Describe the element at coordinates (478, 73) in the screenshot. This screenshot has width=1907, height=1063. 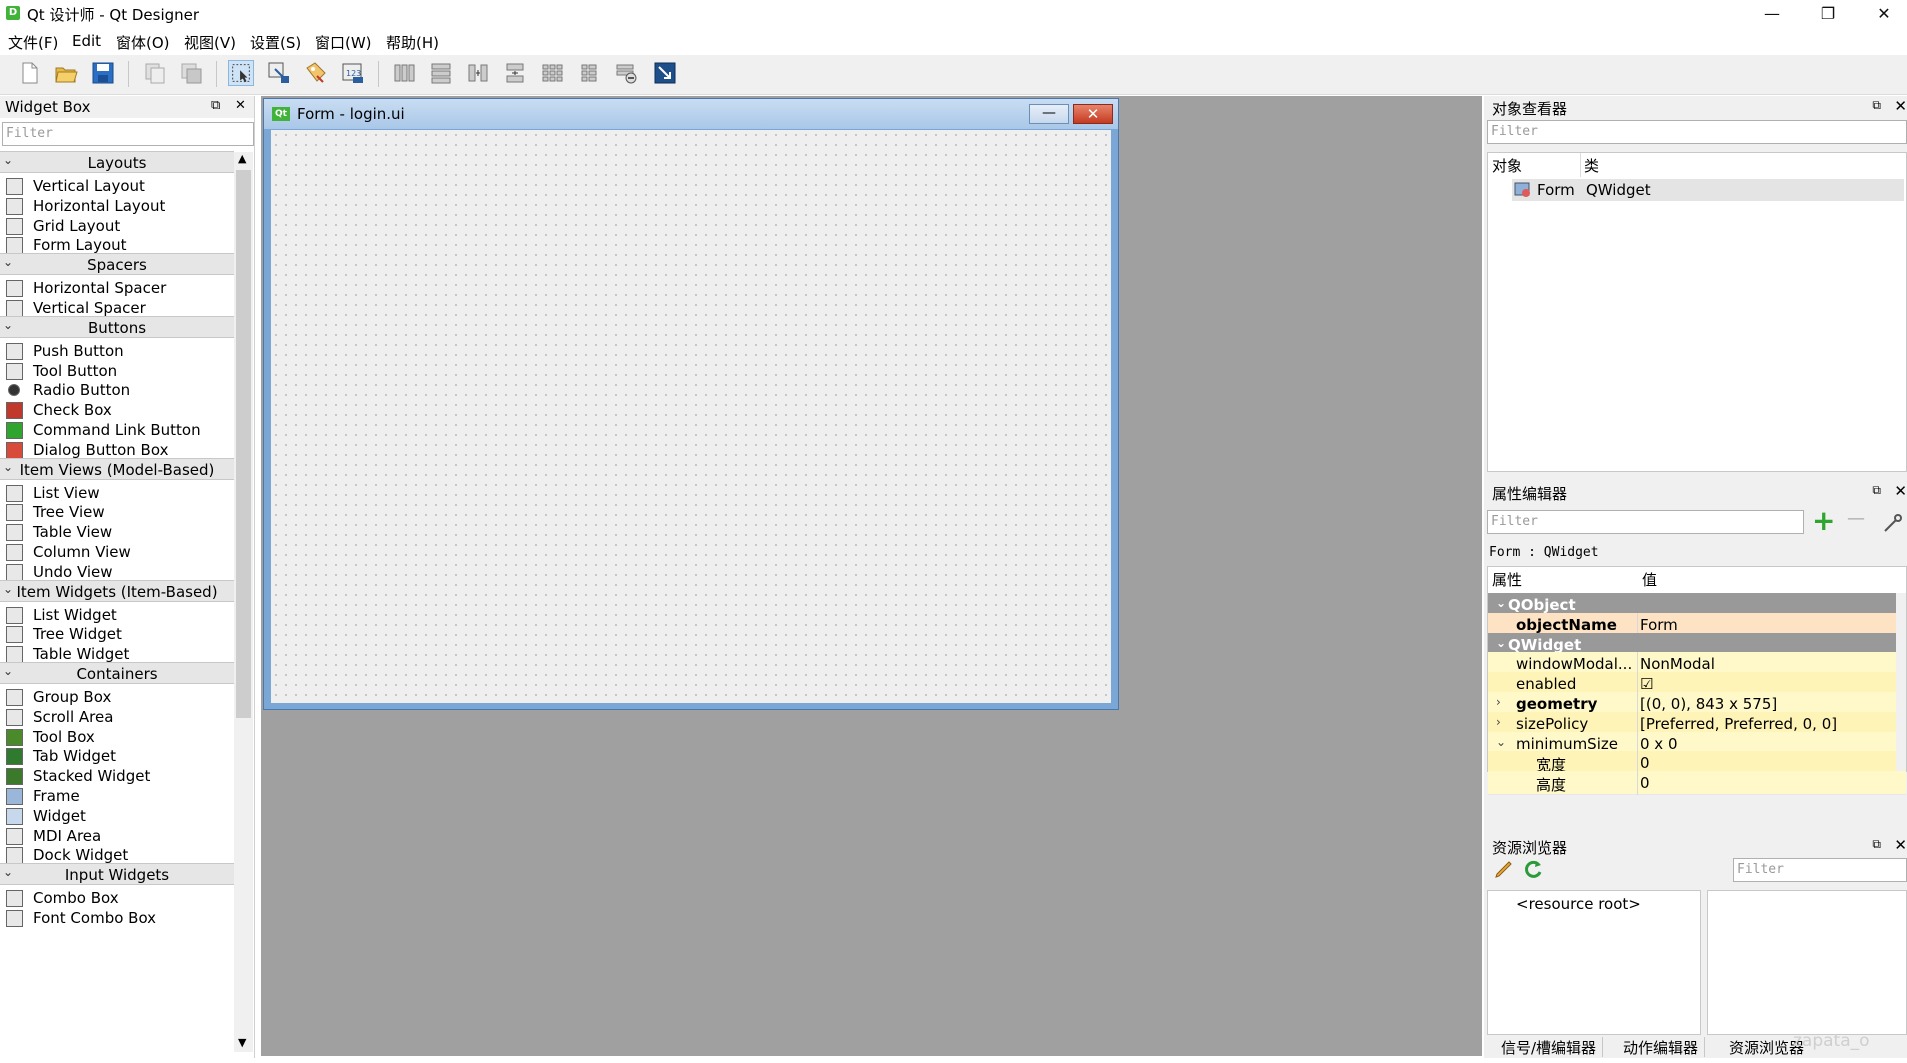
I see `lay-out-horizontal-splitter-icon` at that location.